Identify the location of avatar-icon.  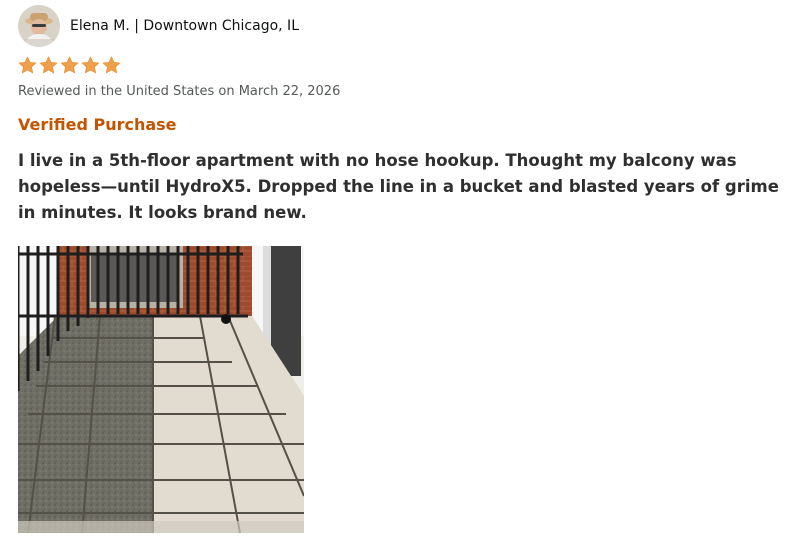
(39, 26).